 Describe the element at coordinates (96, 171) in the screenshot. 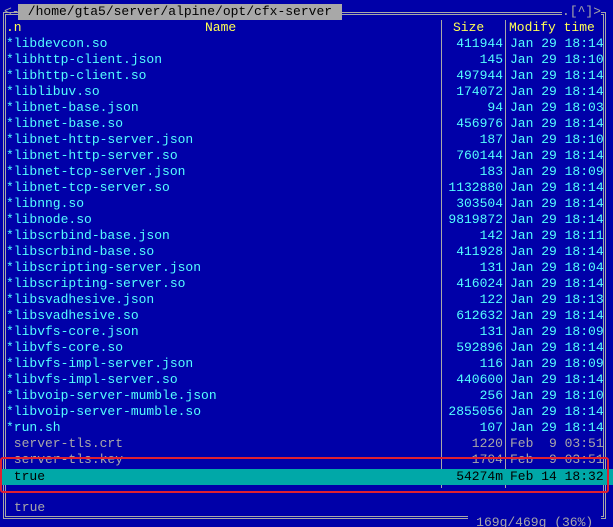

I see `file-name: *libnet-tcp-server.json` at that location.